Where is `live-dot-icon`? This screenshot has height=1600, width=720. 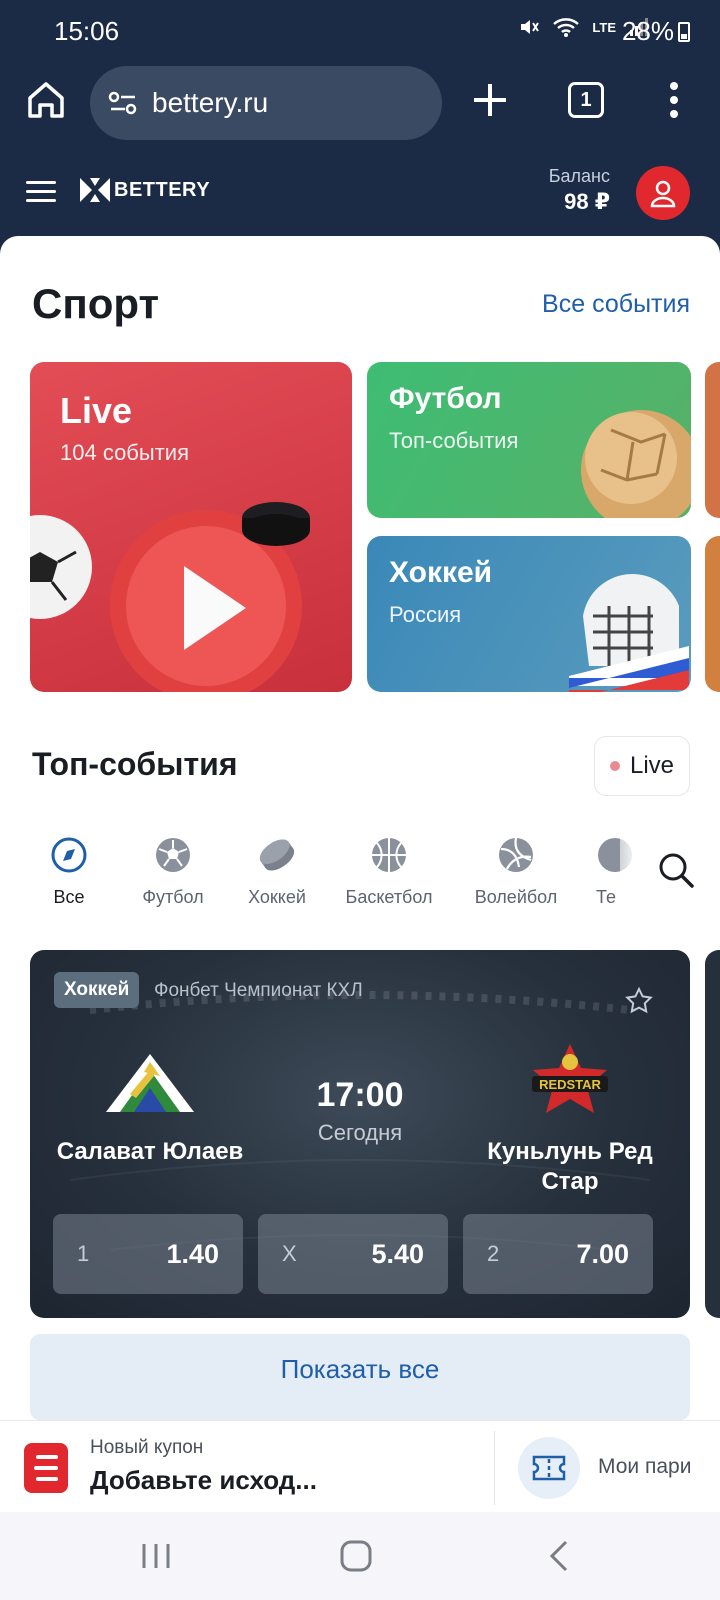
live-dot-icon is located at coordinates (614, 766).